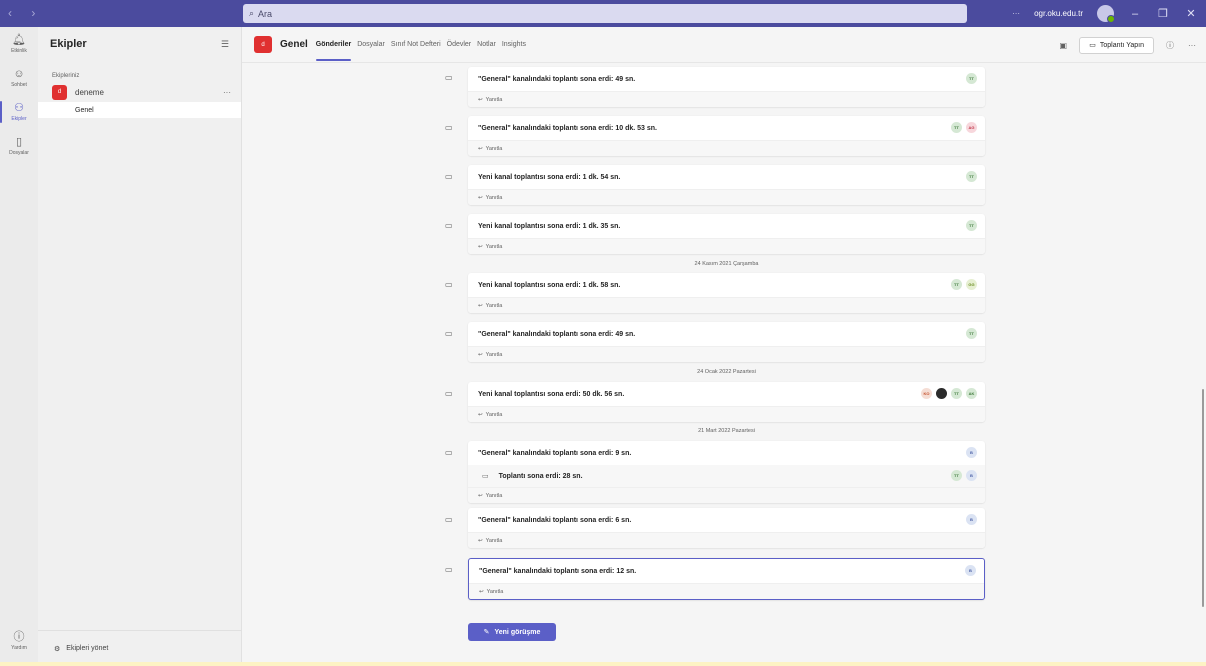  What do you see at coordinates (263, 44) in the screenshot?
I see `channel-avatar: d` at bounding box center [263, 44].